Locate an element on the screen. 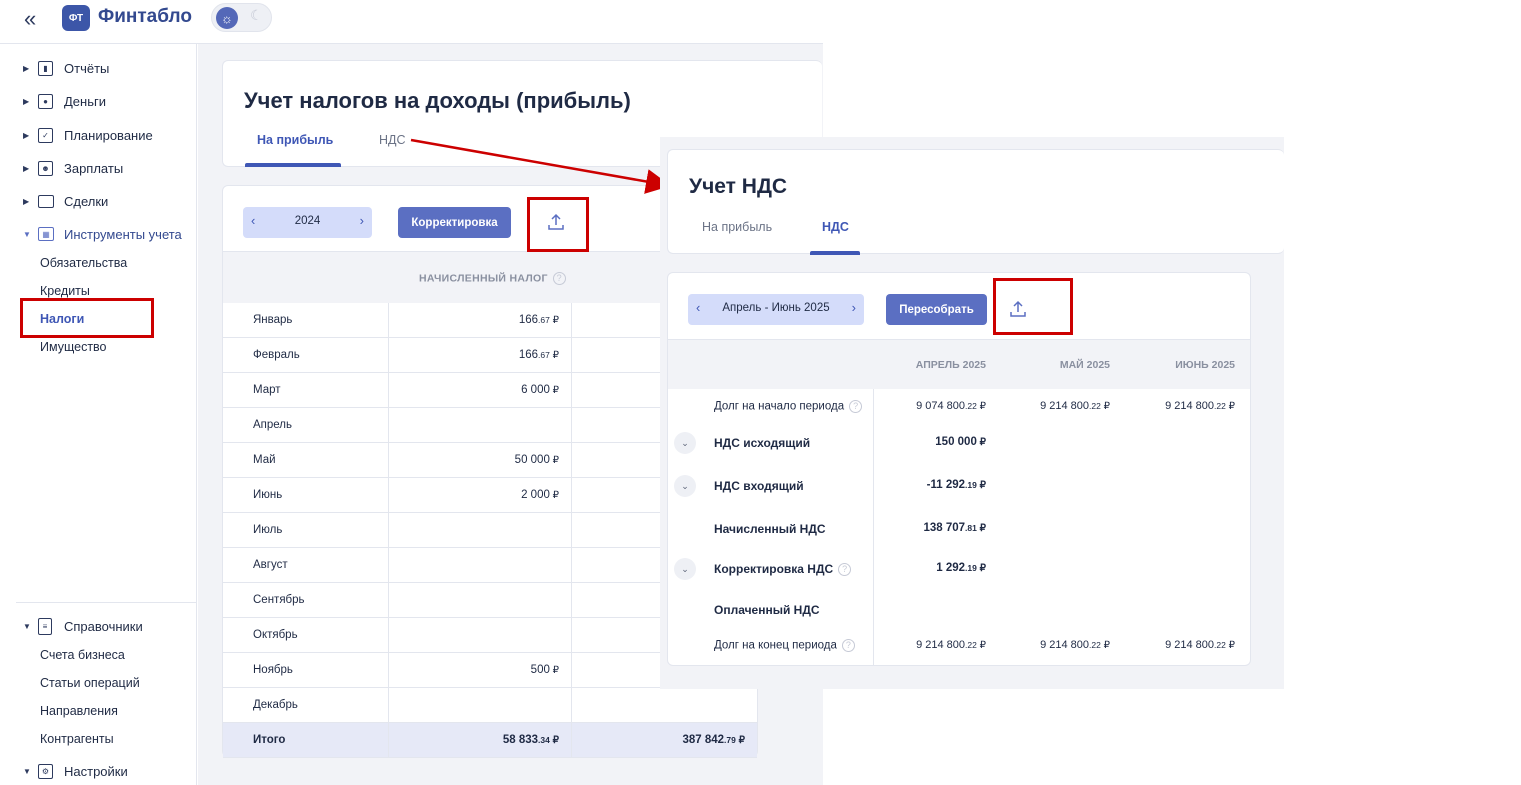  chevron-right-icon: › is located at coordinates (854, 307).